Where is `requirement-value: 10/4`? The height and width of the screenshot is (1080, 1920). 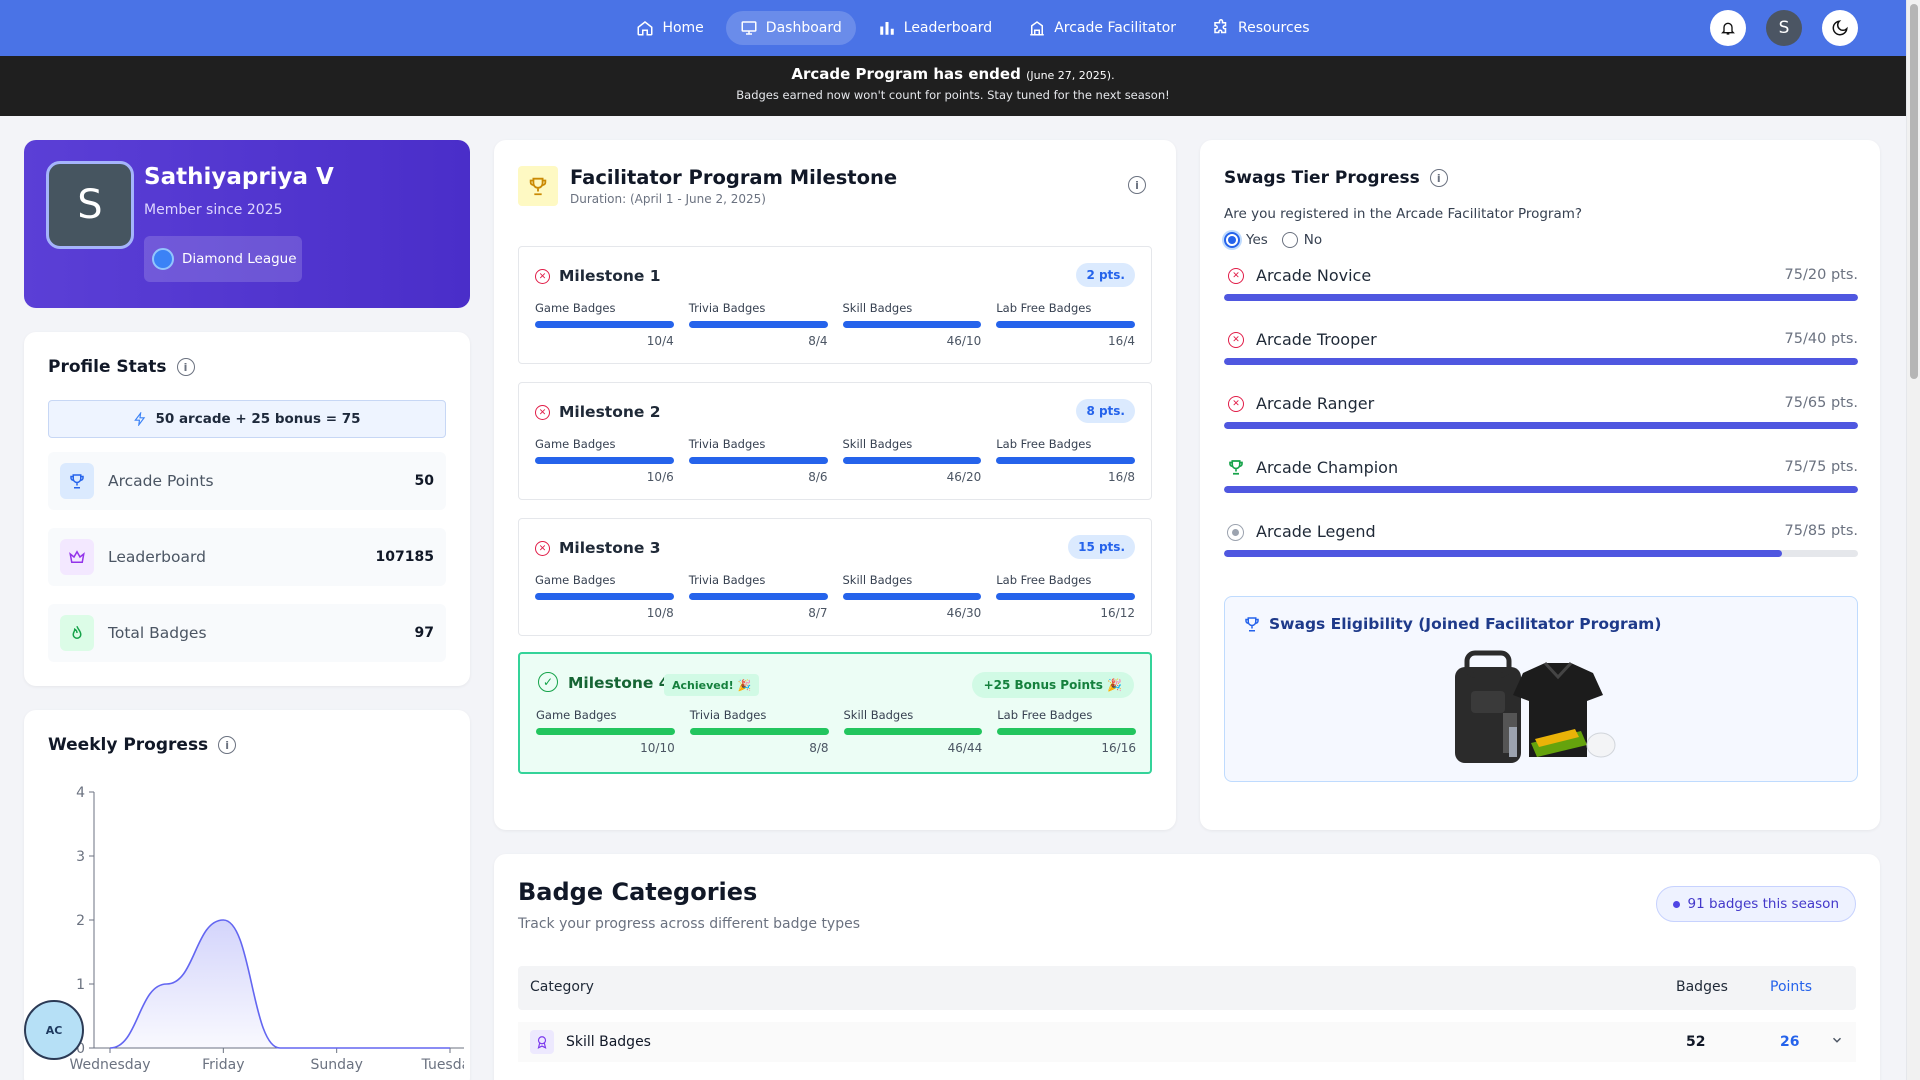
requirement-value: 10/4 is located at coordinates (660, 341).